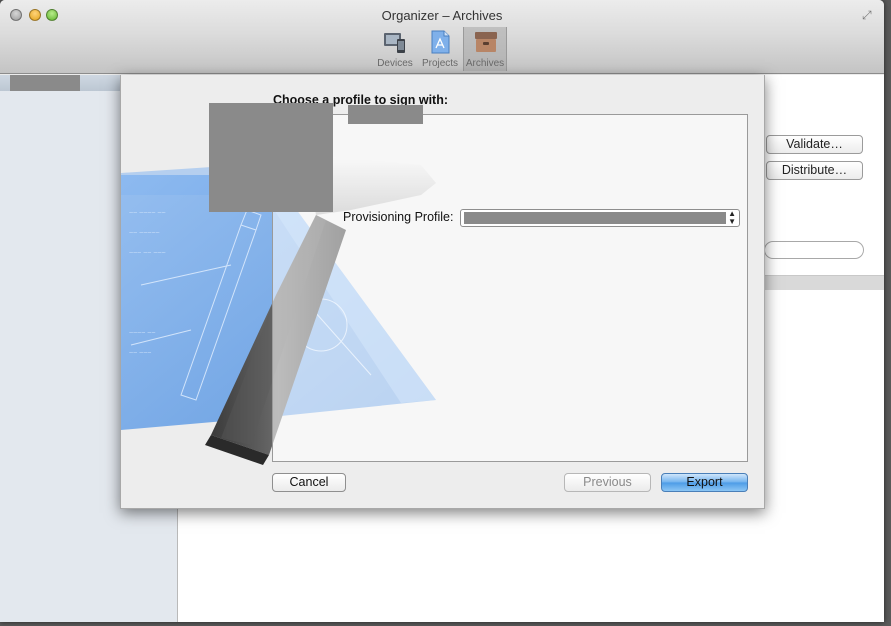  What do you see at coordinates (385, 114) in the screenshot?
I see `redacted-app-name` at bounding box center [385, 114].